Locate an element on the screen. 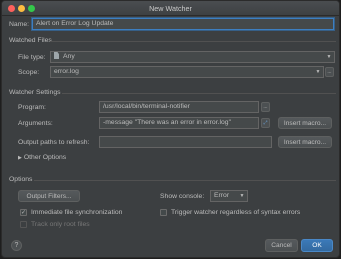  immediate-sync-label: Immediate file synchronization is located at coordinates (77, 212).